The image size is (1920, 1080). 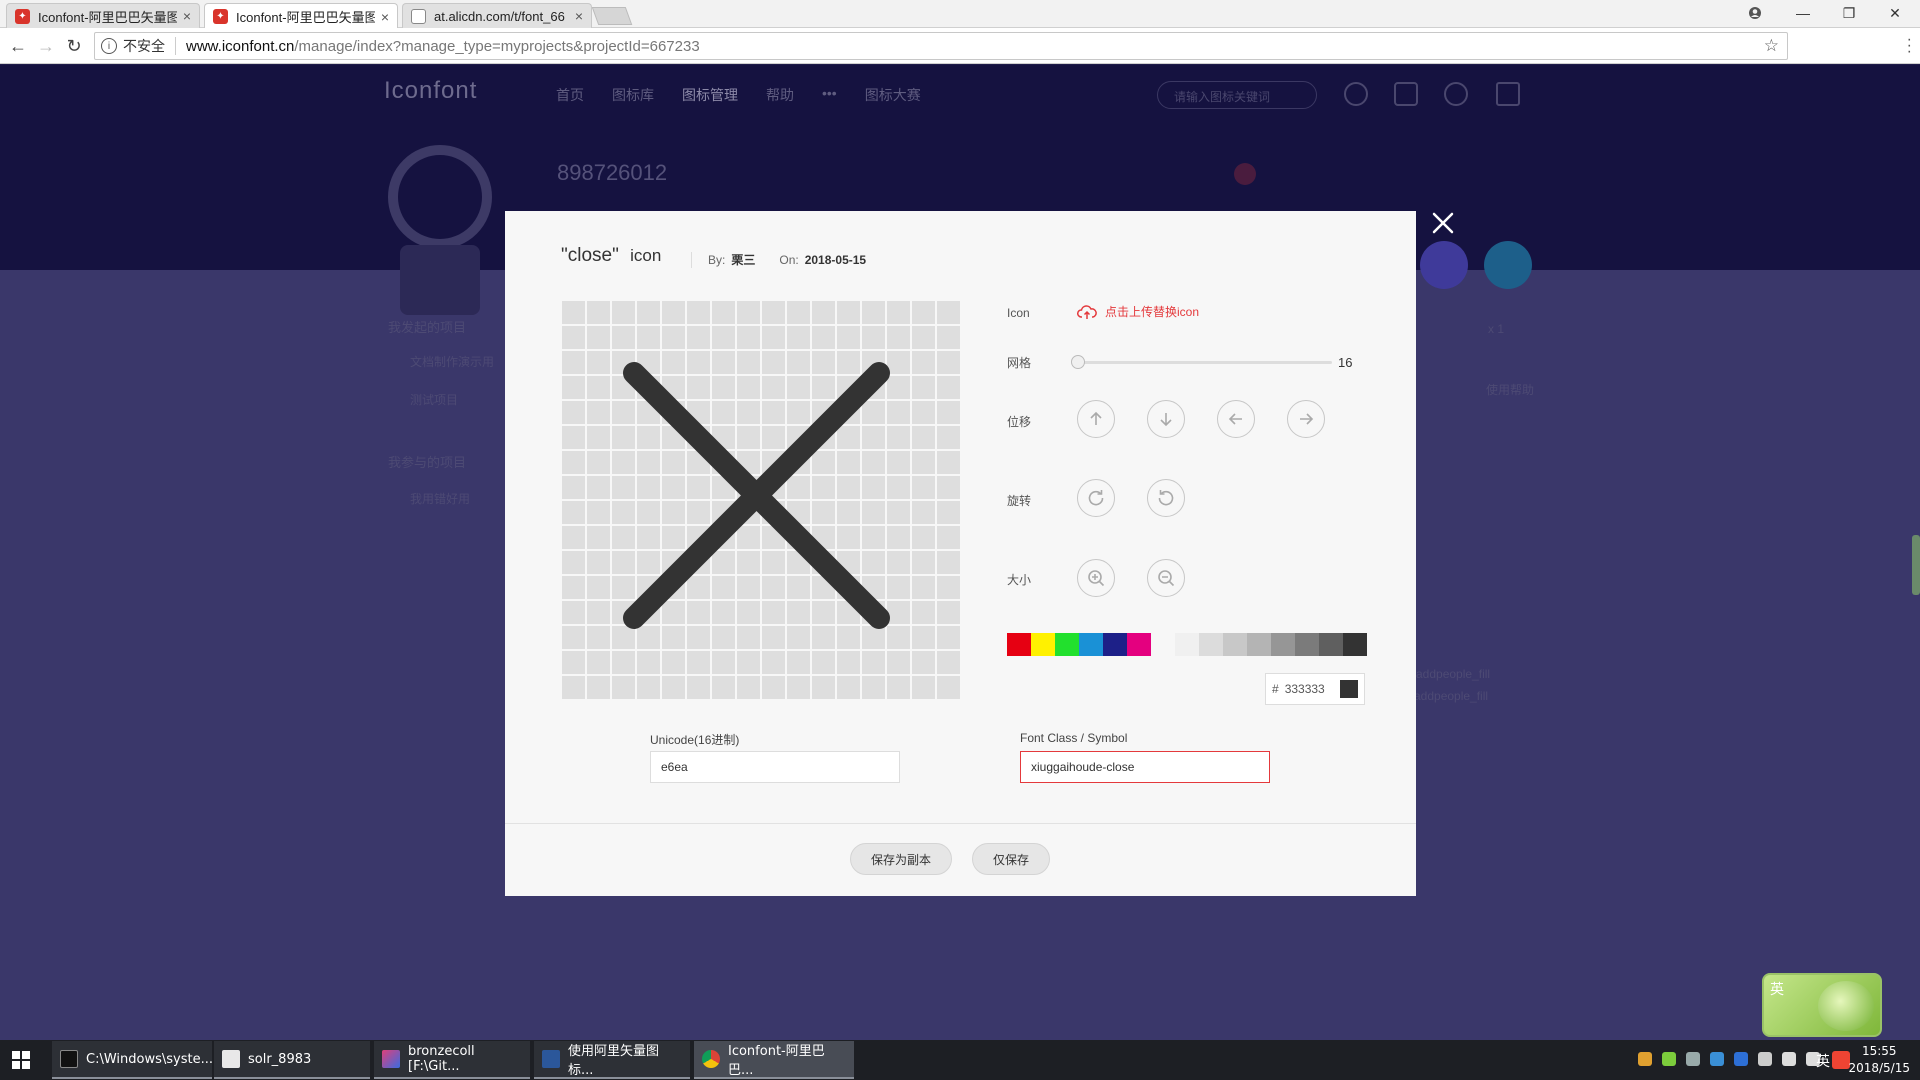 I want to click on move-right-button, so click(x=1306, y=419).